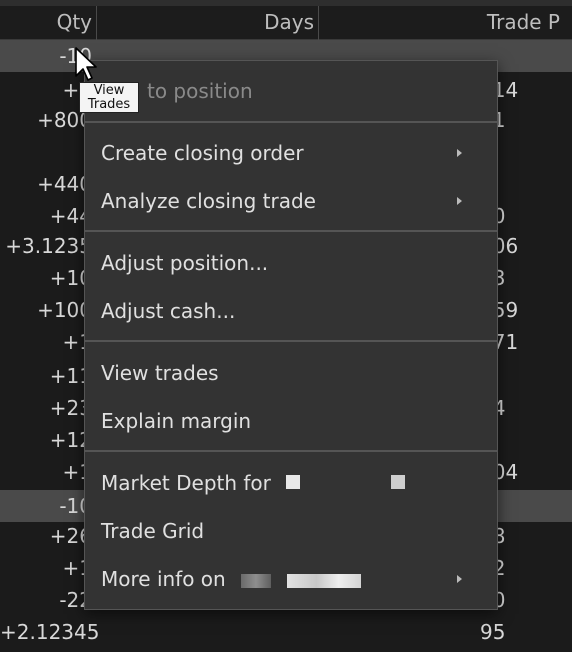 Image resolution: width=572 pixels, height=652 pixels. What do you see at coordinates (291, 373) in the screenshot?
I see `menu-item-view-trades: View trades` at bounding box center [291, 373].